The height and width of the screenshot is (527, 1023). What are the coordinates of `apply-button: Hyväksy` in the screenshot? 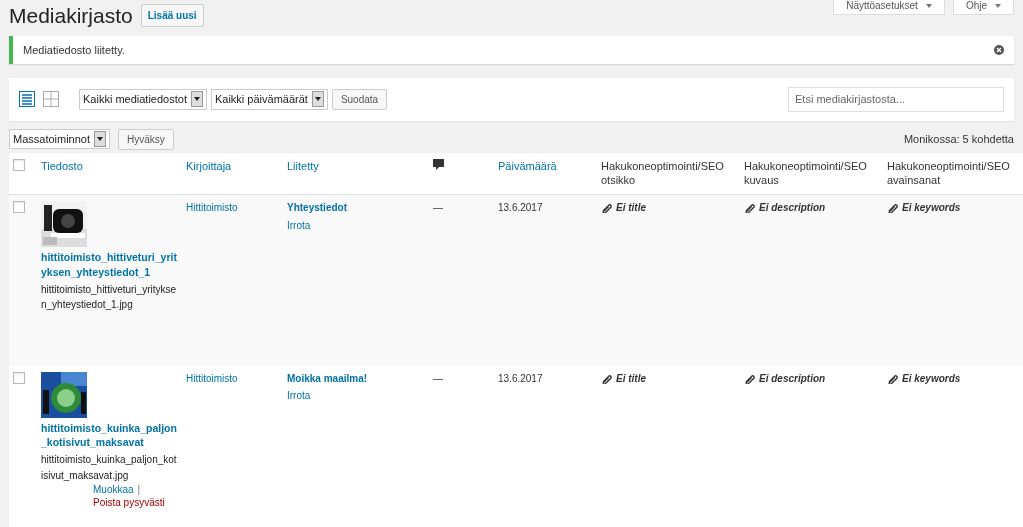 It's located at (146, 139).